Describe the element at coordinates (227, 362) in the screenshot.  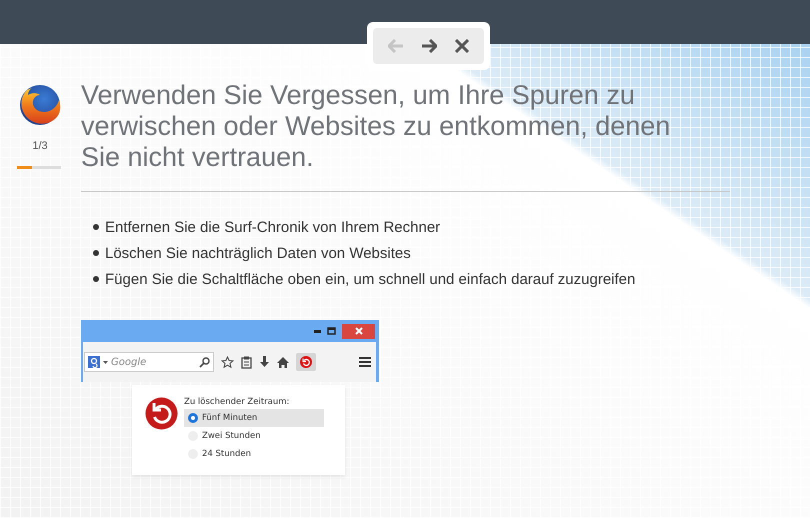
I see `star-icon` at that location.